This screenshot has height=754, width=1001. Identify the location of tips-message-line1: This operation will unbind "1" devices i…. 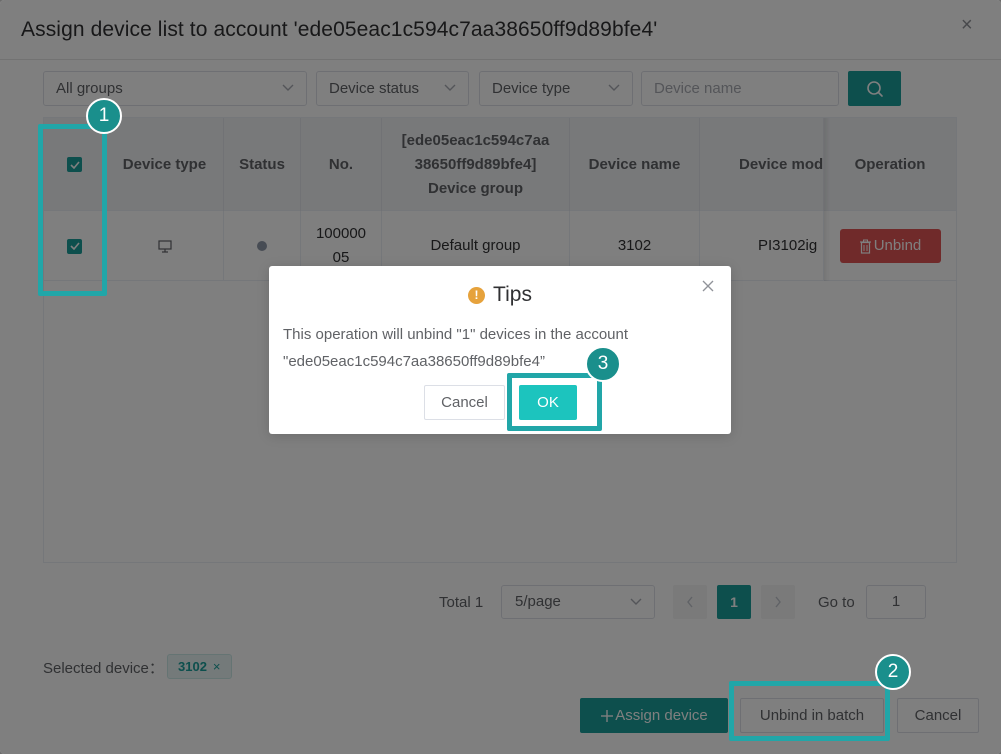
(456, 334).